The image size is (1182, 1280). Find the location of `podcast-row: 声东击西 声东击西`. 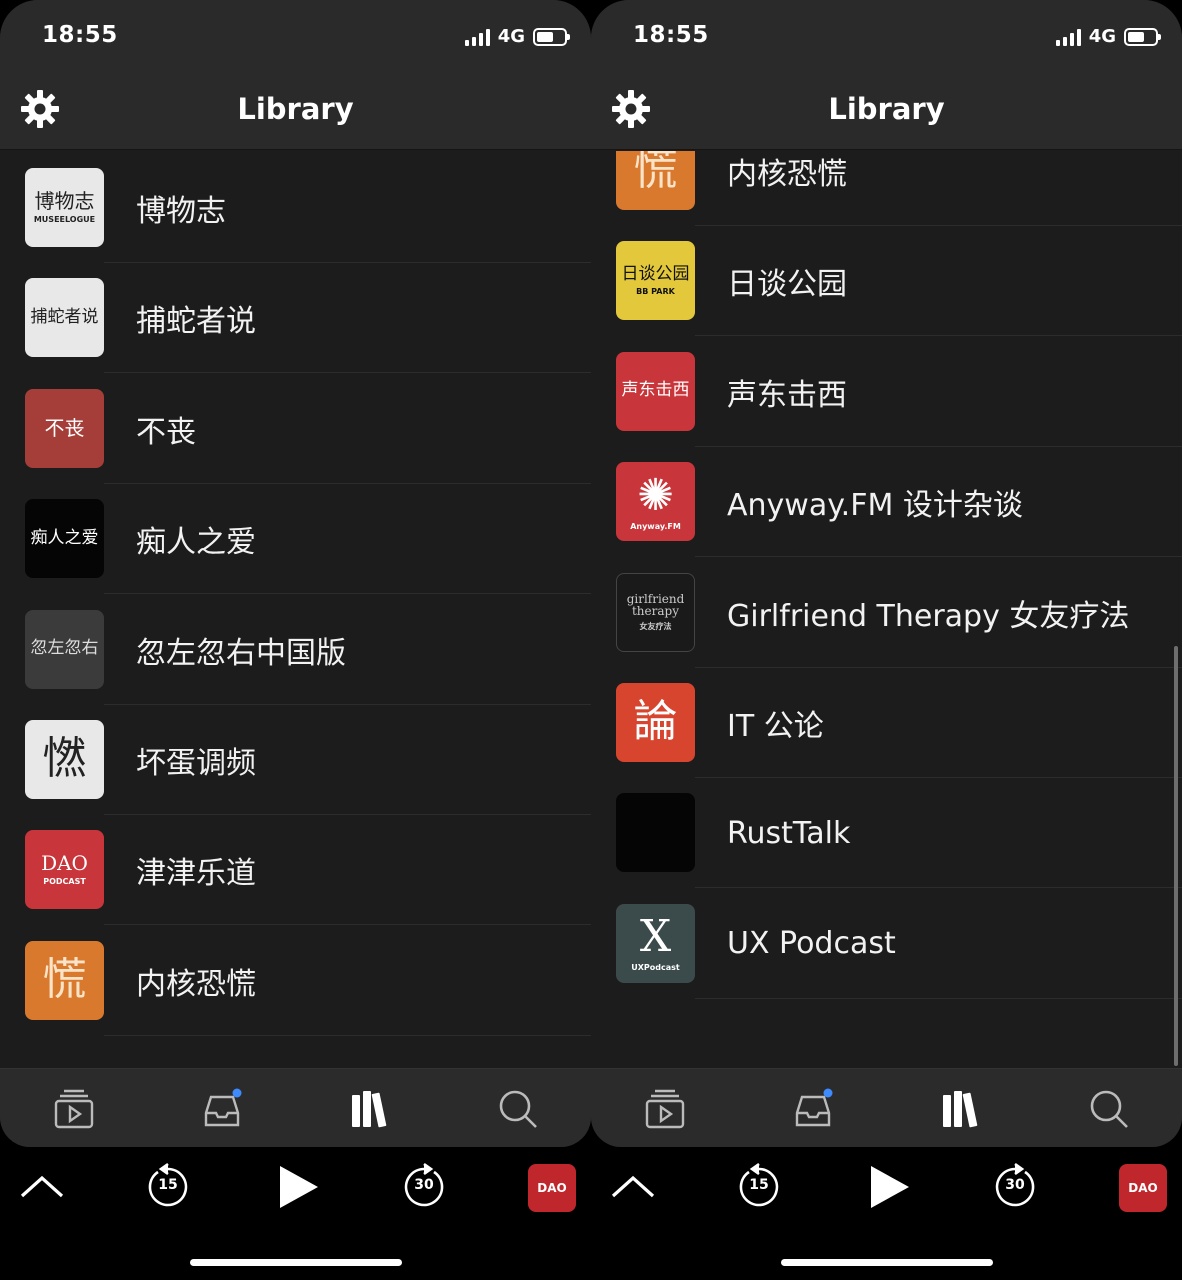

podcast-row: 声东击西 声东击西 is located at coordinates (886, 392).